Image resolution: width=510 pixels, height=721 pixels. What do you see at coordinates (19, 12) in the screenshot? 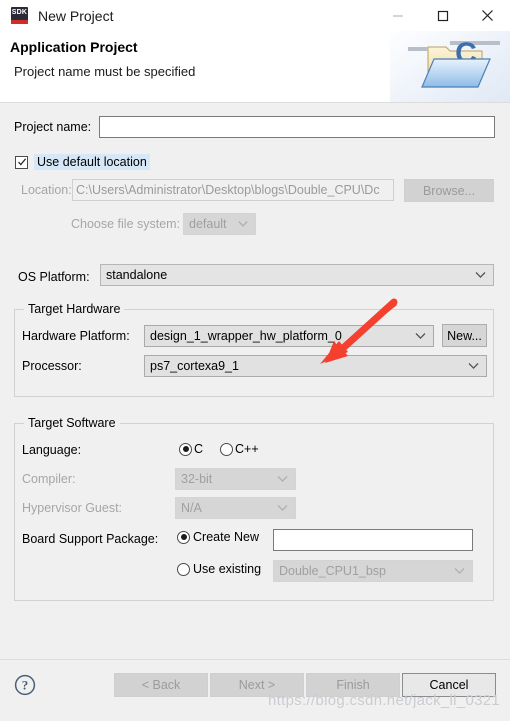
I see `sdk-icon-label: SDK` at bounding box center [19, 12].